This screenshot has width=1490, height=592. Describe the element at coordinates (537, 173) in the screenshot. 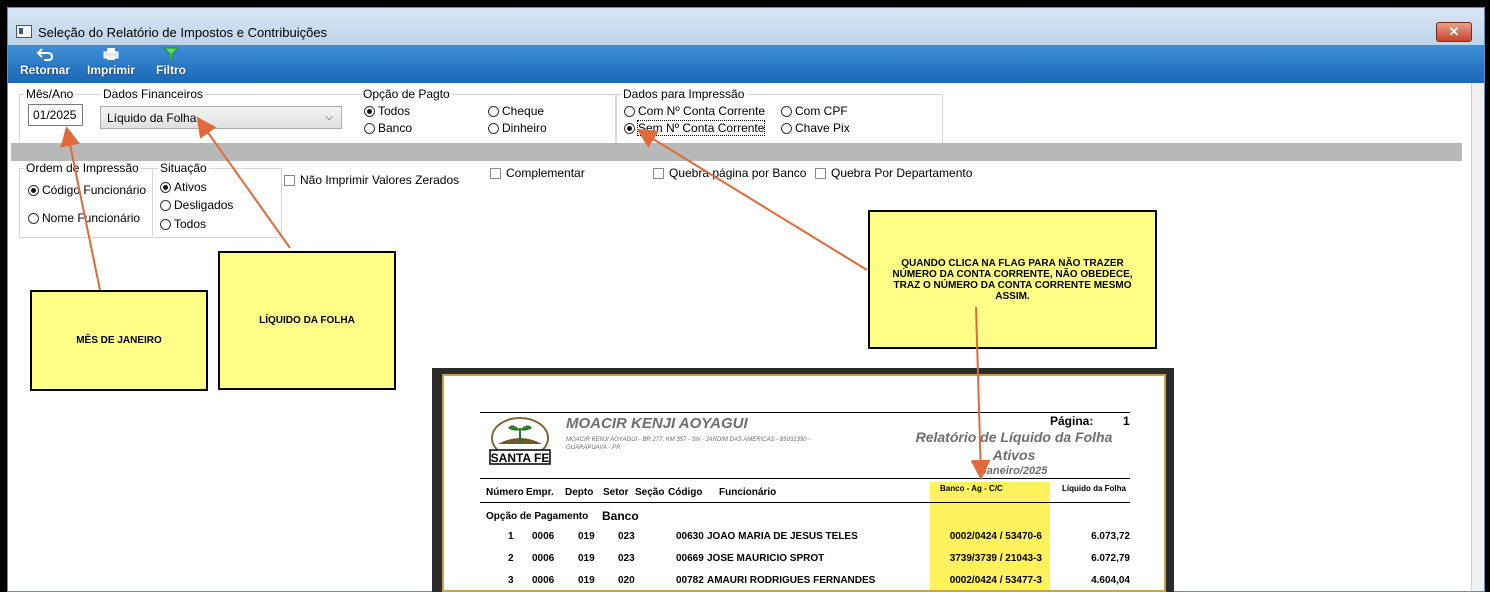

I see `checkbox-complementar: Complementar` at that location.